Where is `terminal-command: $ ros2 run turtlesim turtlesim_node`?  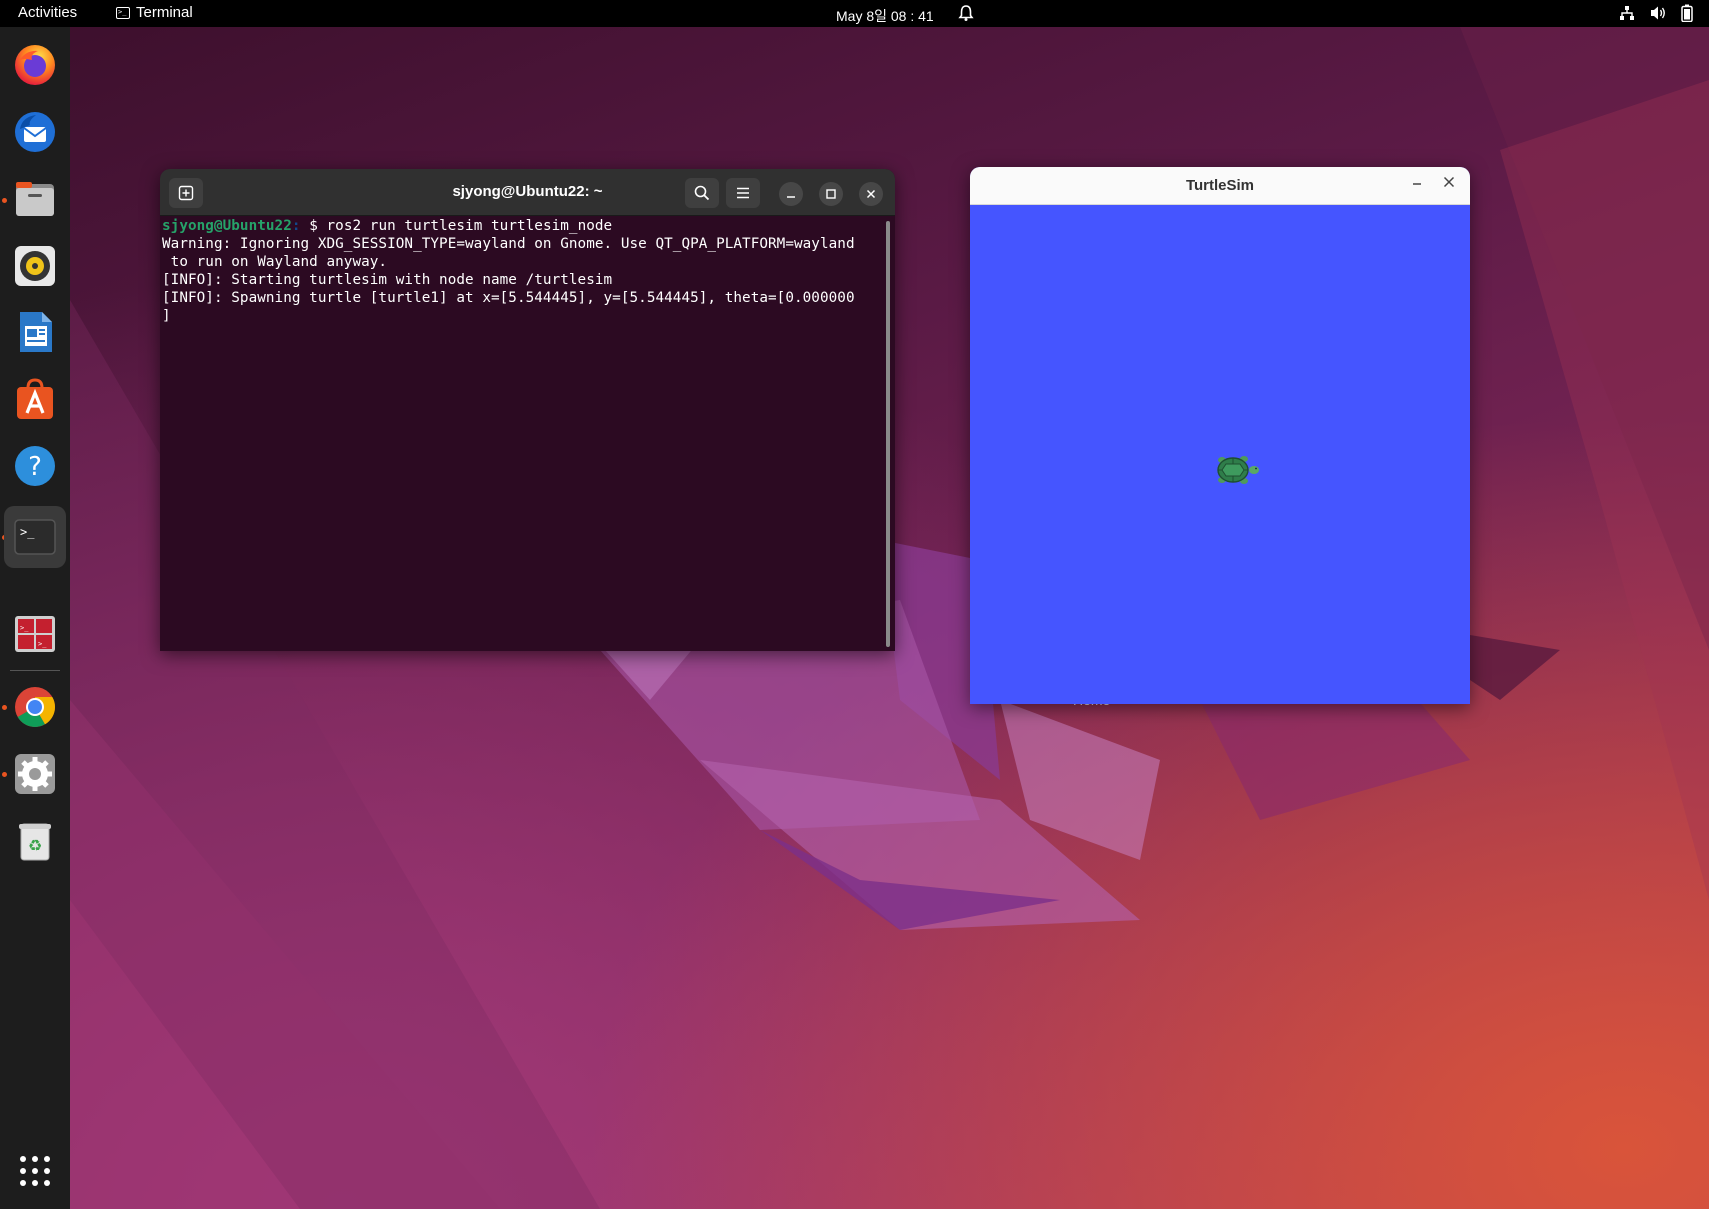 terminal-command: $ ros2 run turtlesim turtlesim_node is located at coordinates (456, 226).